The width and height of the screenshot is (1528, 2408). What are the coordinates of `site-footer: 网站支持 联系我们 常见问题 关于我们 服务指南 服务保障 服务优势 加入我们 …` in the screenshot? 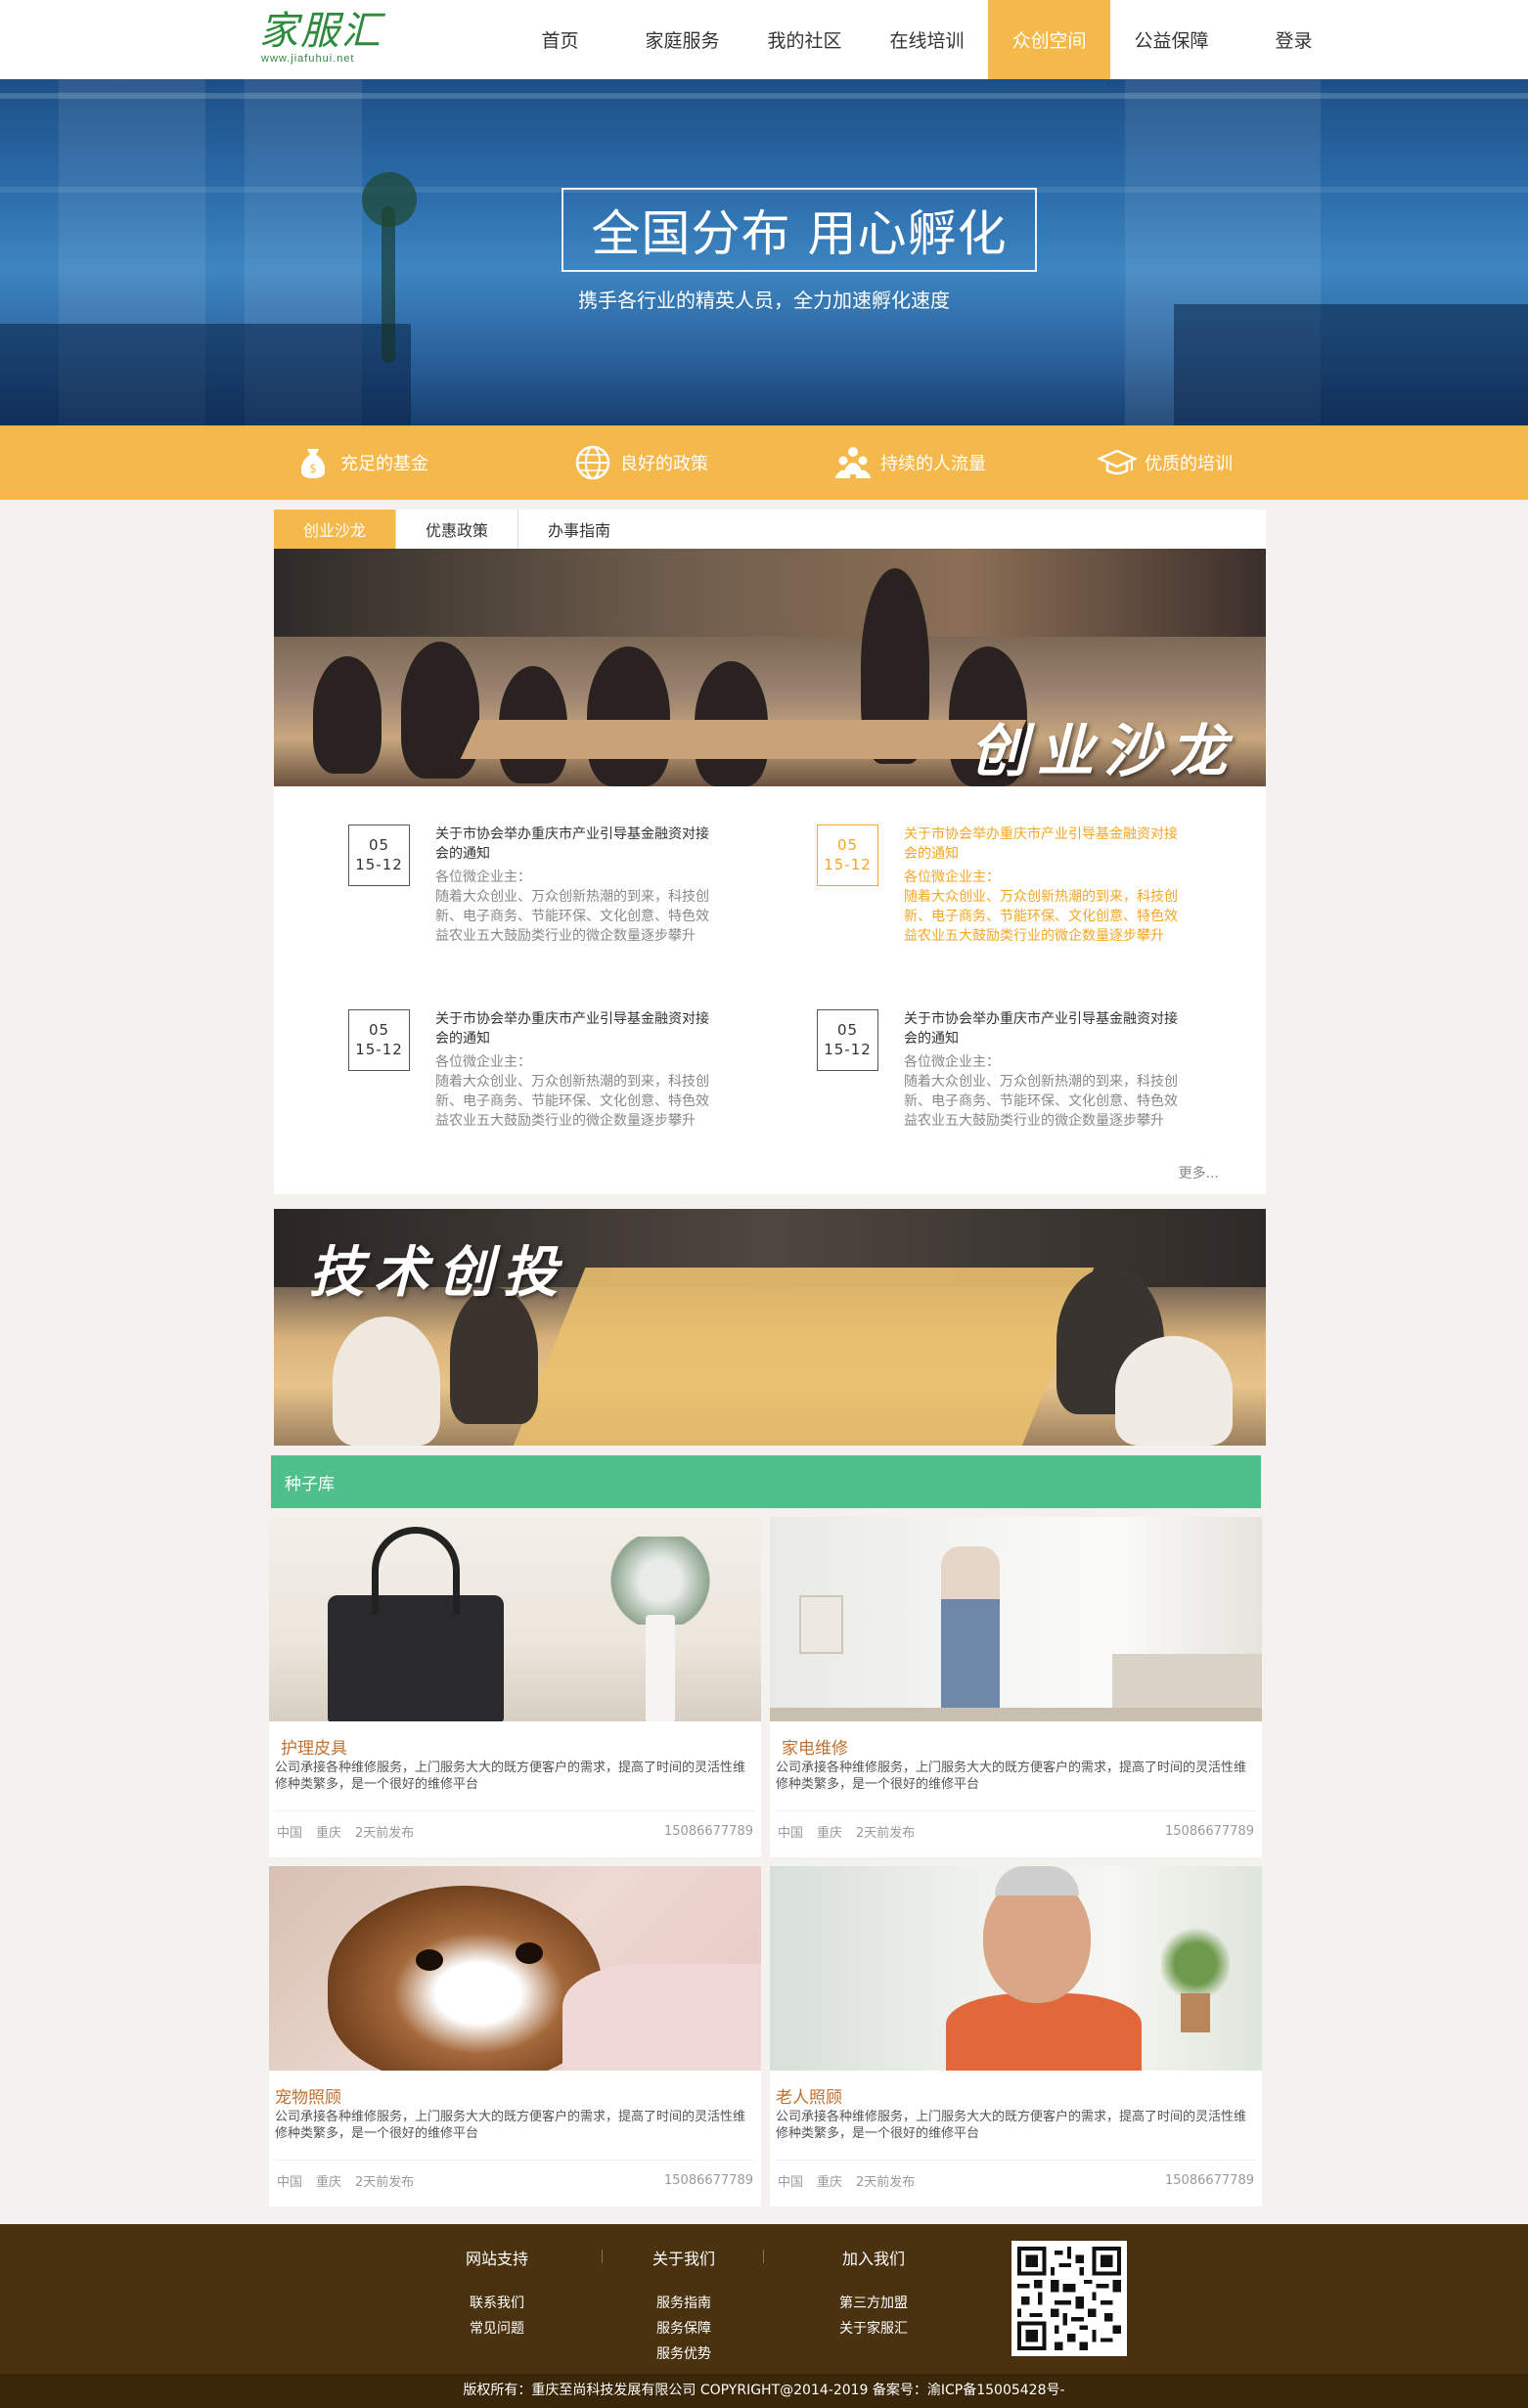 It's located at (764, 2299).